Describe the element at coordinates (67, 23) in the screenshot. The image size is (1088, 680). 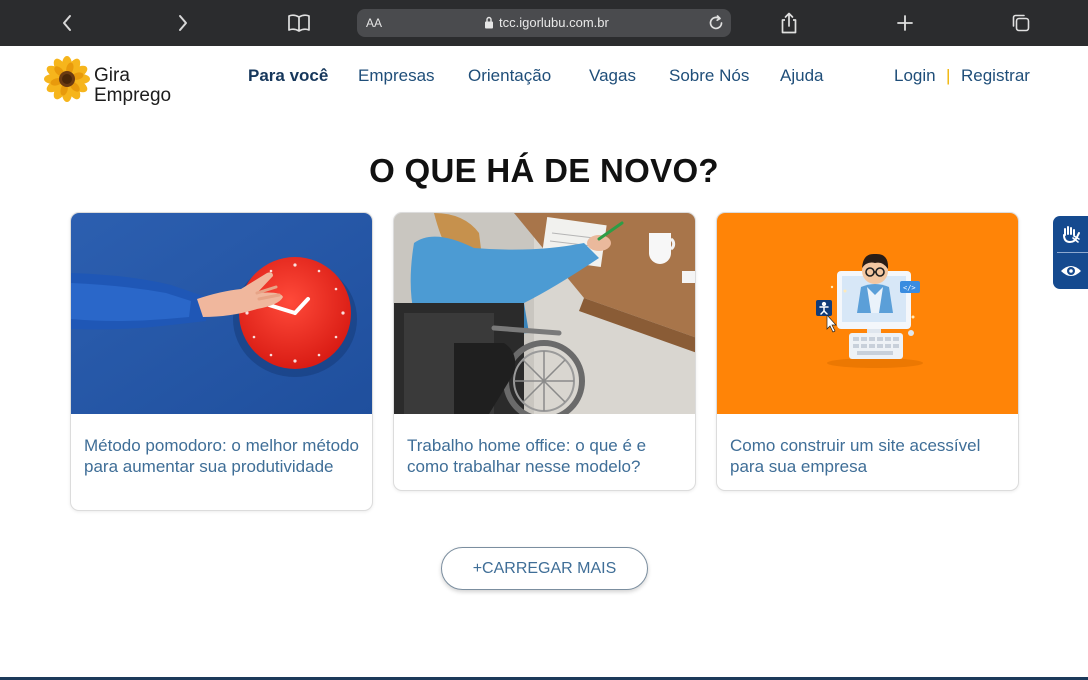
I see `back-icon` at that location.